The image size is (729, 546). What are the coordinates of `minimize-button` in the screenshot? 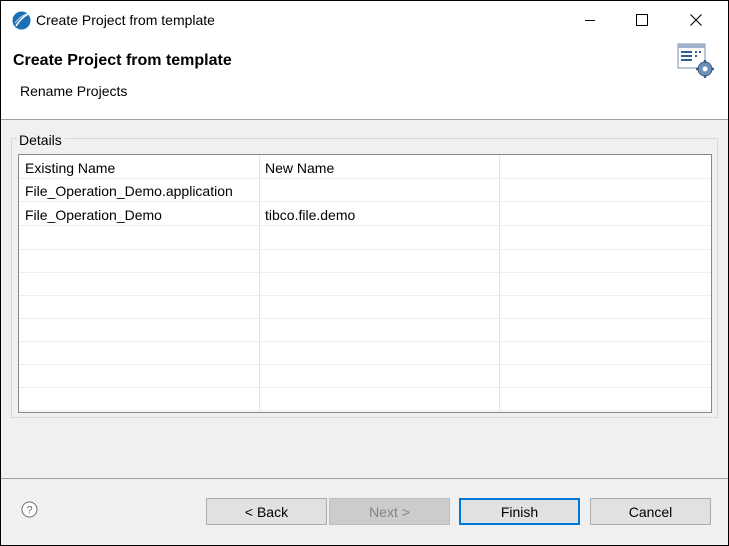 It's located at (590, 20).